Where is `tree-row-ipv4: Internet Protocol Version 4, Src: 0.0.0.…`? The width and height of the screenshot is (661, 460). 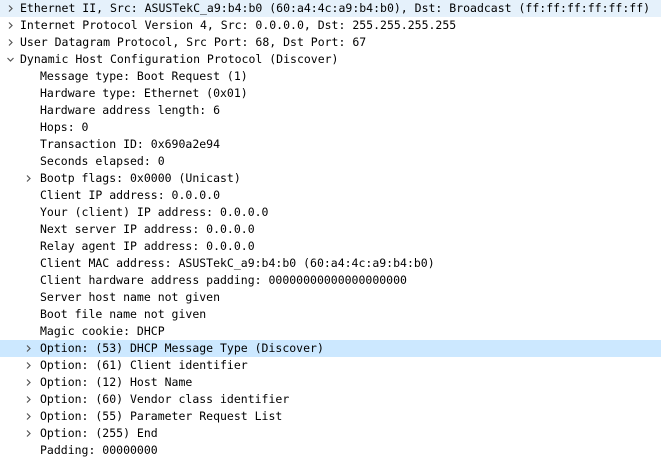 tree-row-ipv4: Internet Protocol Version 4, Src: 0.0.0.… is located at coordinates (330, 25).